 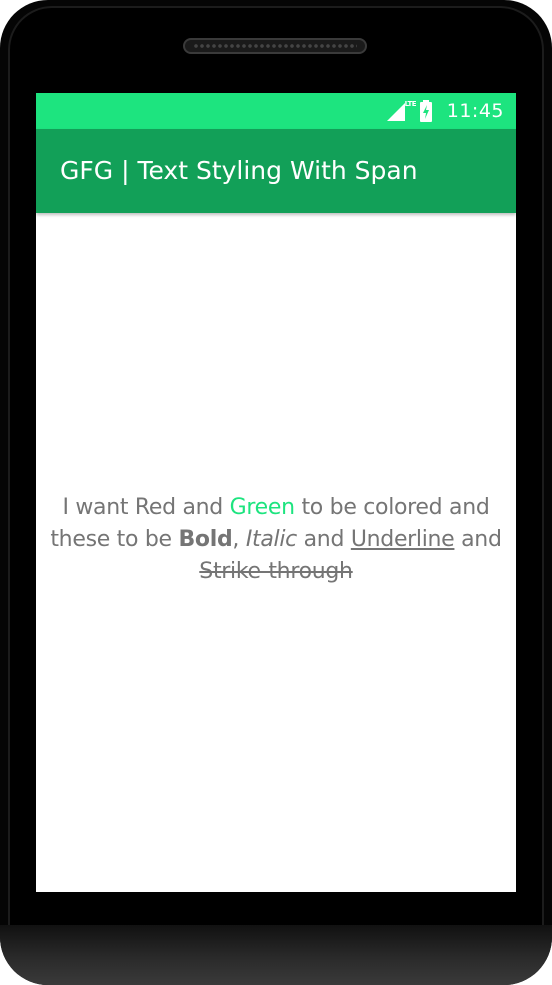 What do you see at coordinates (425, 111) in the screenshot?
I see `battery-charging-icon` at bounding box center [425, 111].